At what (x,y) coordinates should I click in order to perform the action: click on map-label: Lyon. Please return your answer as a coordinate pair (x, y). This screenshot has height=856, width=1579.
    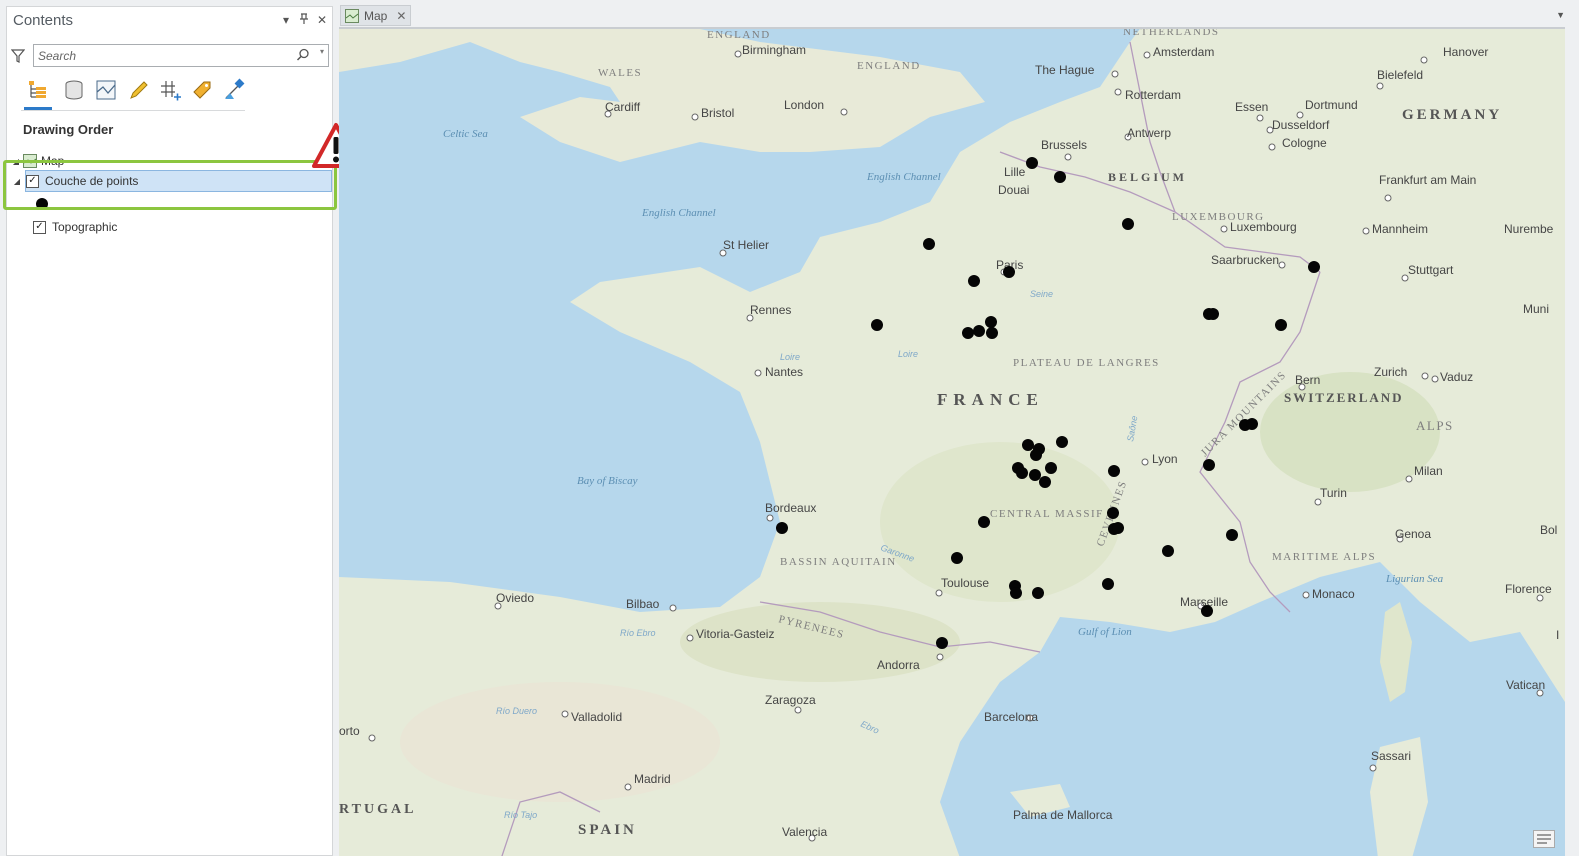
    Looking at the image, I should click on (1165, 459).